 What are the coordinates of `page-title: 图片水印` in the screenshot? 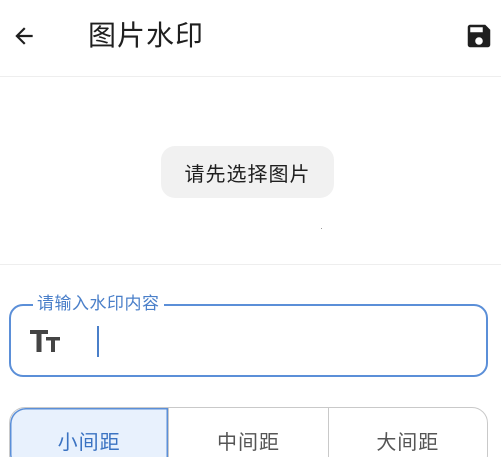 It's located at (146, 35).